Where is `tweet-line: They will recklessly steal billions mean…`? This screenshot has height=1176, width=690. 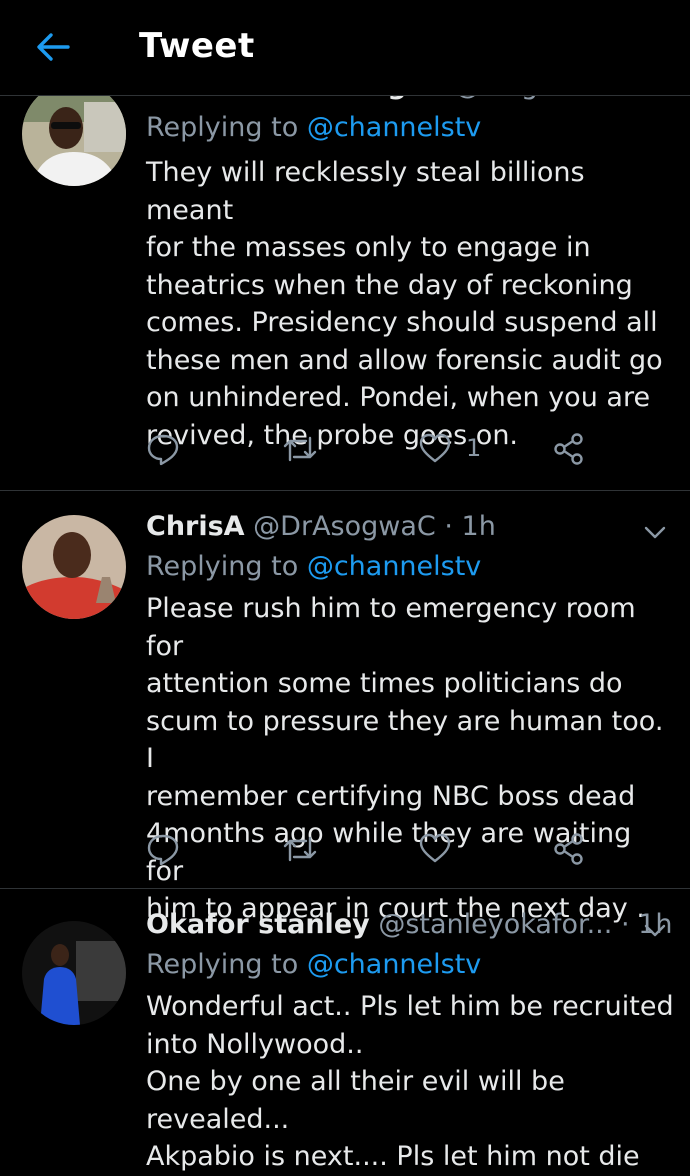 tweet-line: They will recklessly steal billions mean… is located at coordinates (365, 191).